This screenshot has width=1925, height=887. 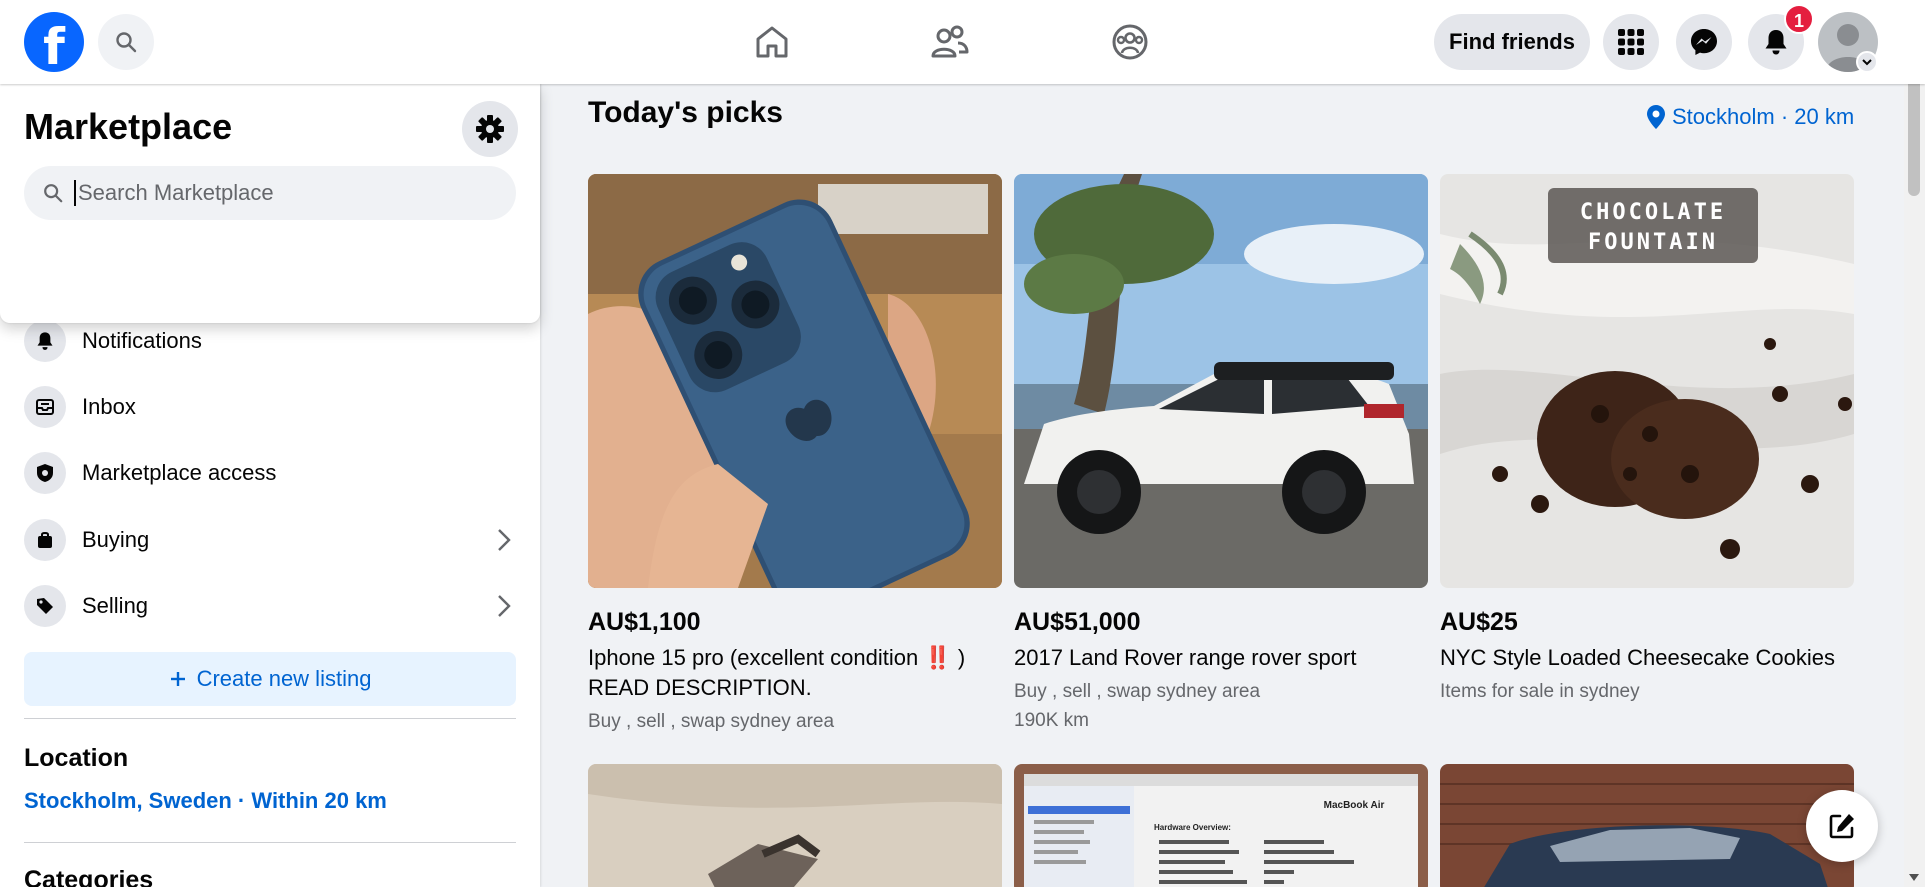 I want to click on compose-message-button, so click(x=1842, y=826).